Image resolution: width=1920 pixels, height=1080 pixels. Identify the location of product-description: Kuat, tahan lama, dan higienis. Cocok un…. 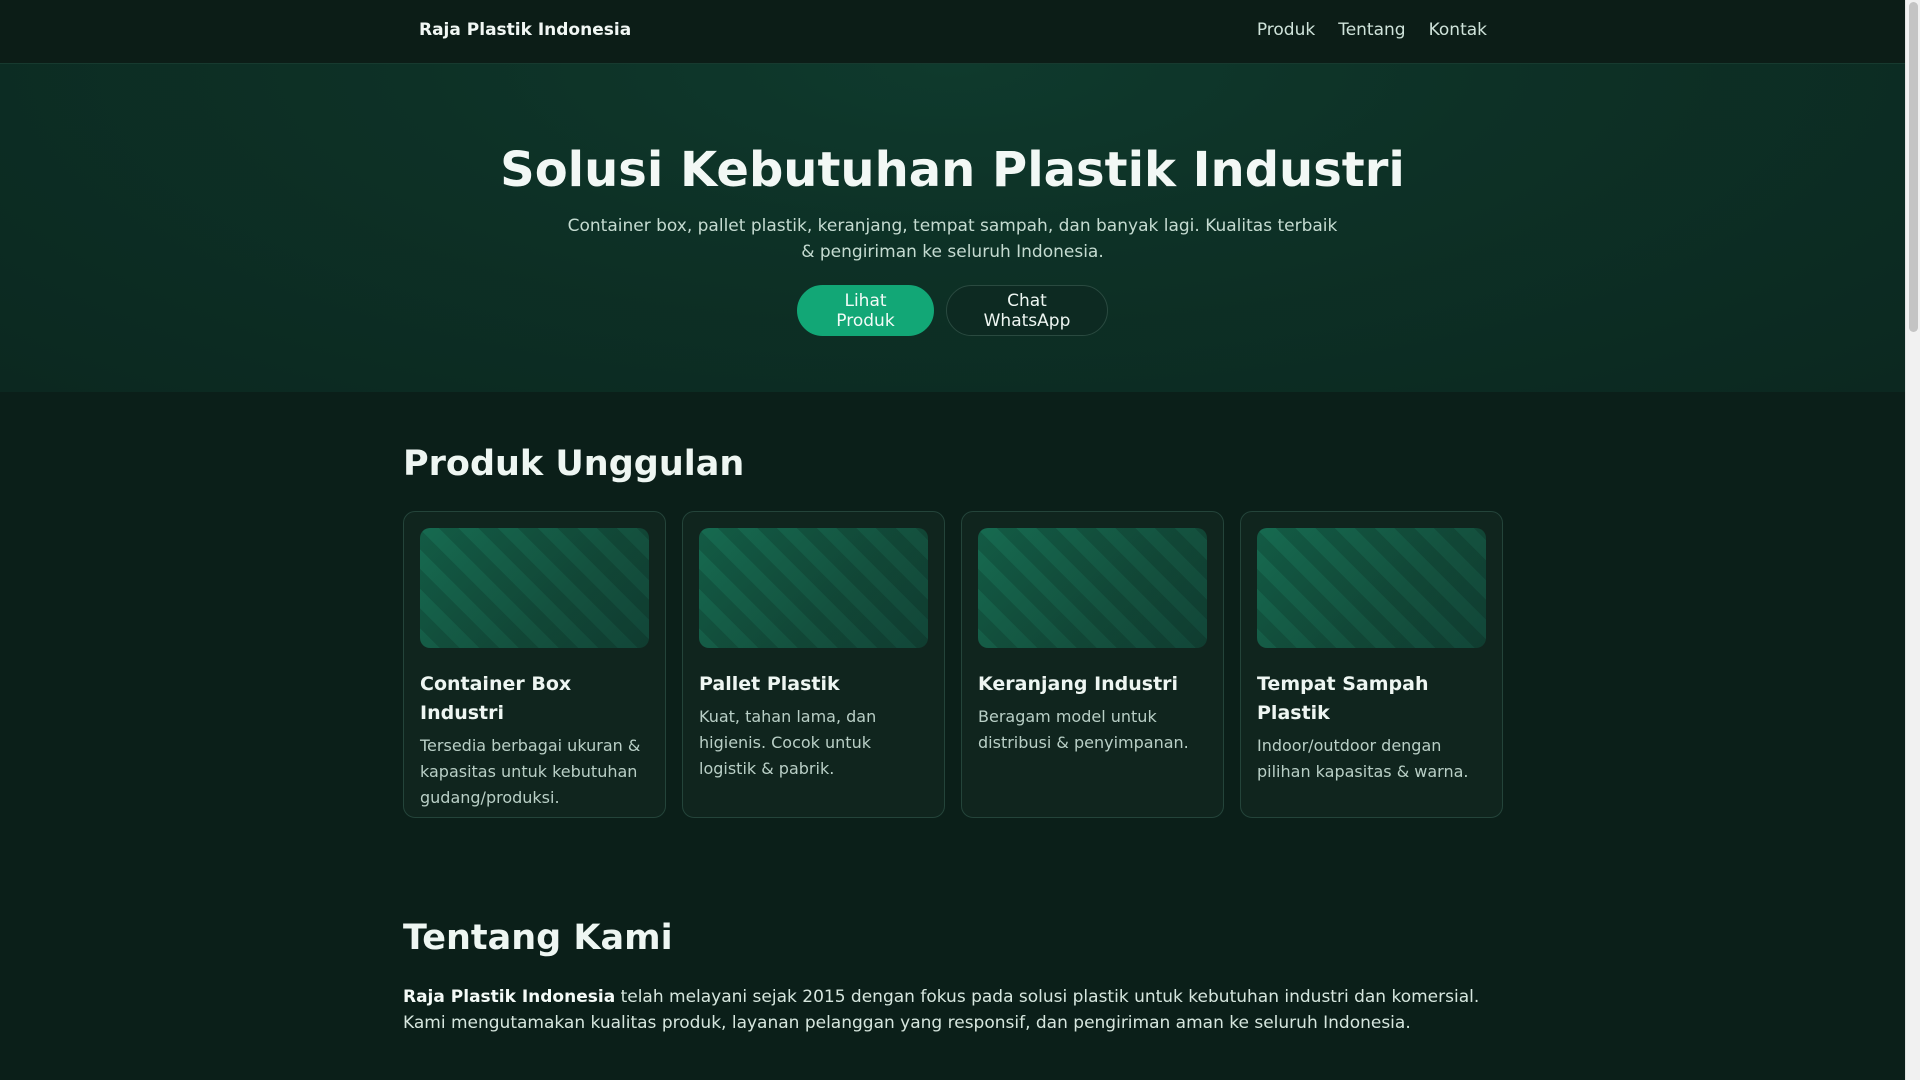
(788, 742).